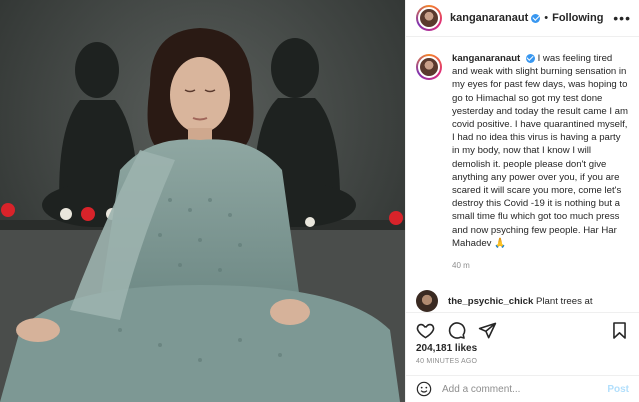  I want to click on caption-verified-badge-icon, so click(530, 58).